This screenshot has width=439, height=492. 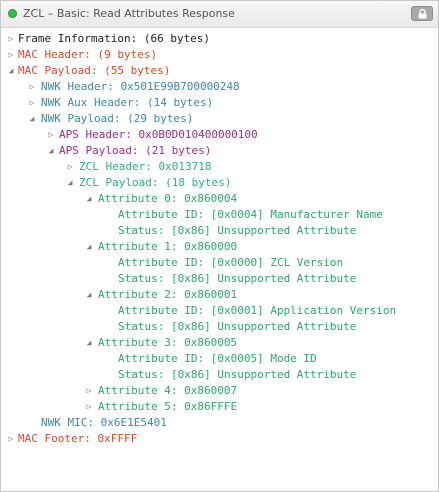 I want to click on tree-node-label: NWK MIC: 0x6E1E5401, so click(x=104, y=422).